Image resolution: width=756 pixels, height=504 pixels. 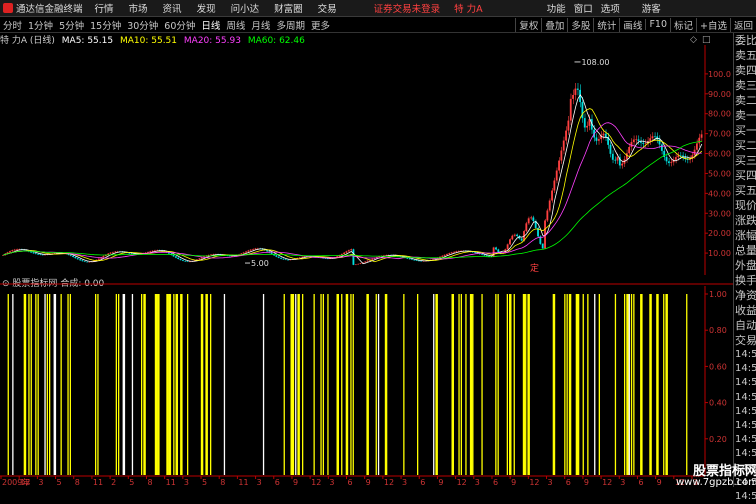 What do you see at coordinates (71, 25) in the screenshot?
I see `tab-5min: 5分钟` at bounding box center [71, 25].